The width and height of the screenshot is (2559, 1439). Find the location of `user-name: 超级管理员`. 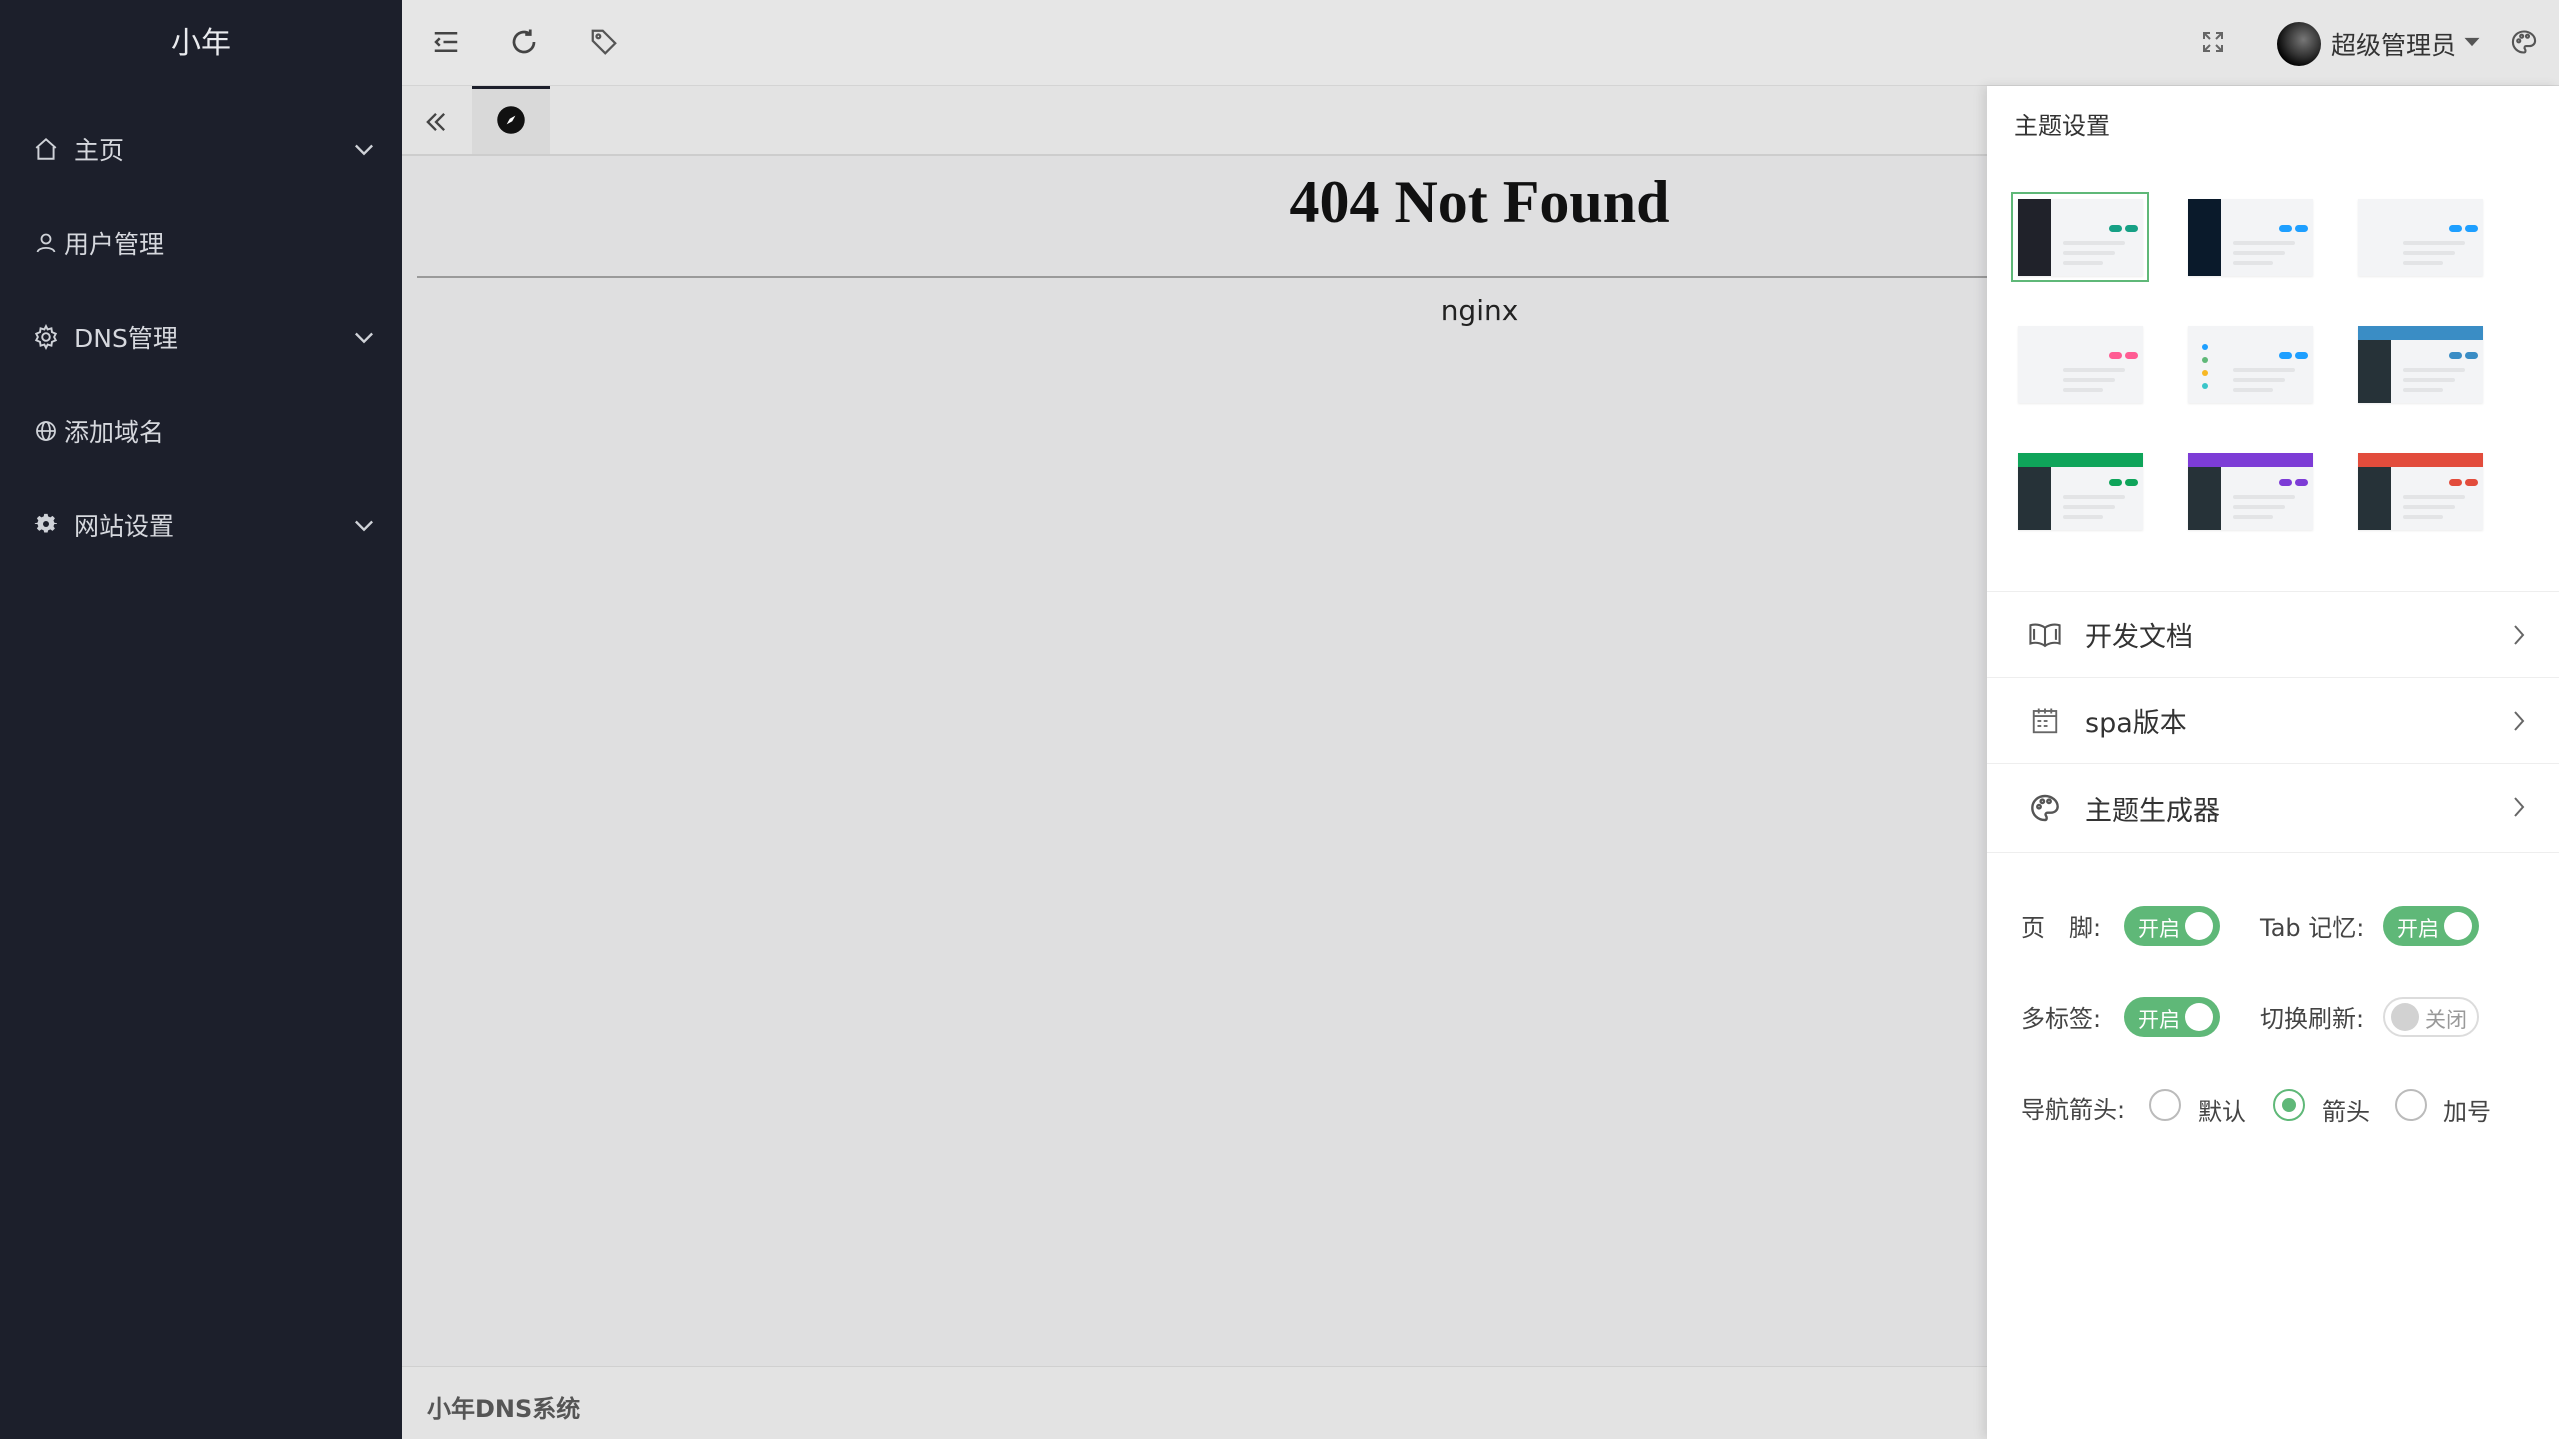

user-name: 超级管理员 is located at coordinates (2394, 45).